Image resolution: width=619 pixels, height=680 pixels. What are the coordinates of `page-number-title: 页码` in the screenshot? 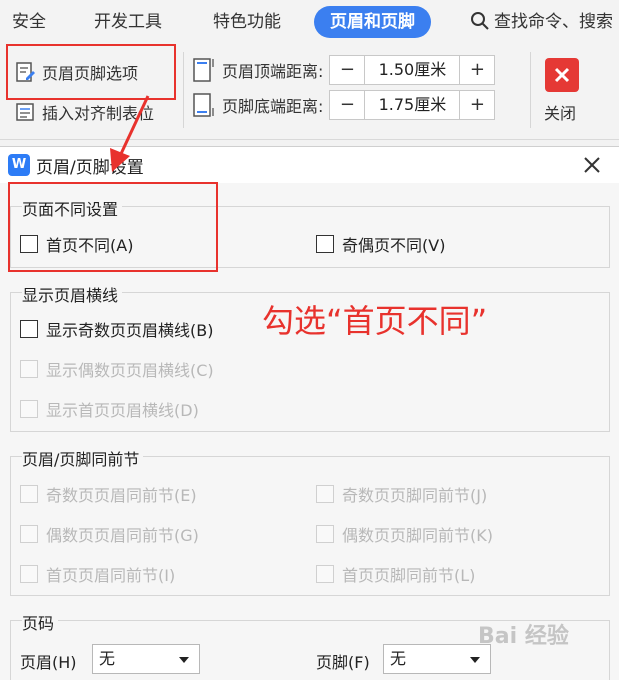 It's located at (40, 622).